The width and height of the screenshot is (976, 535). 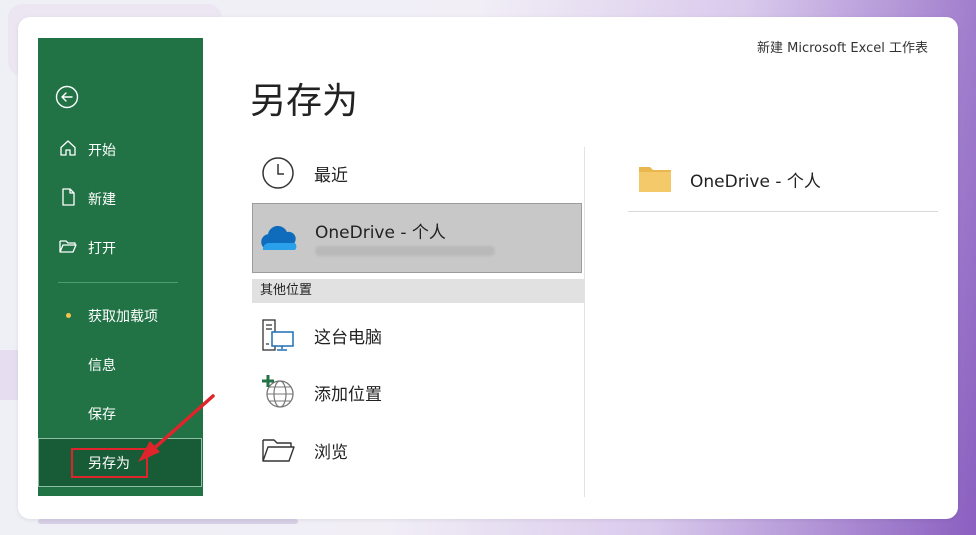 What do you see at coordinates (755, 182) in the screenshot?
I see `folder-label: OneDrive - 个人` at bounding box center [755, 182].